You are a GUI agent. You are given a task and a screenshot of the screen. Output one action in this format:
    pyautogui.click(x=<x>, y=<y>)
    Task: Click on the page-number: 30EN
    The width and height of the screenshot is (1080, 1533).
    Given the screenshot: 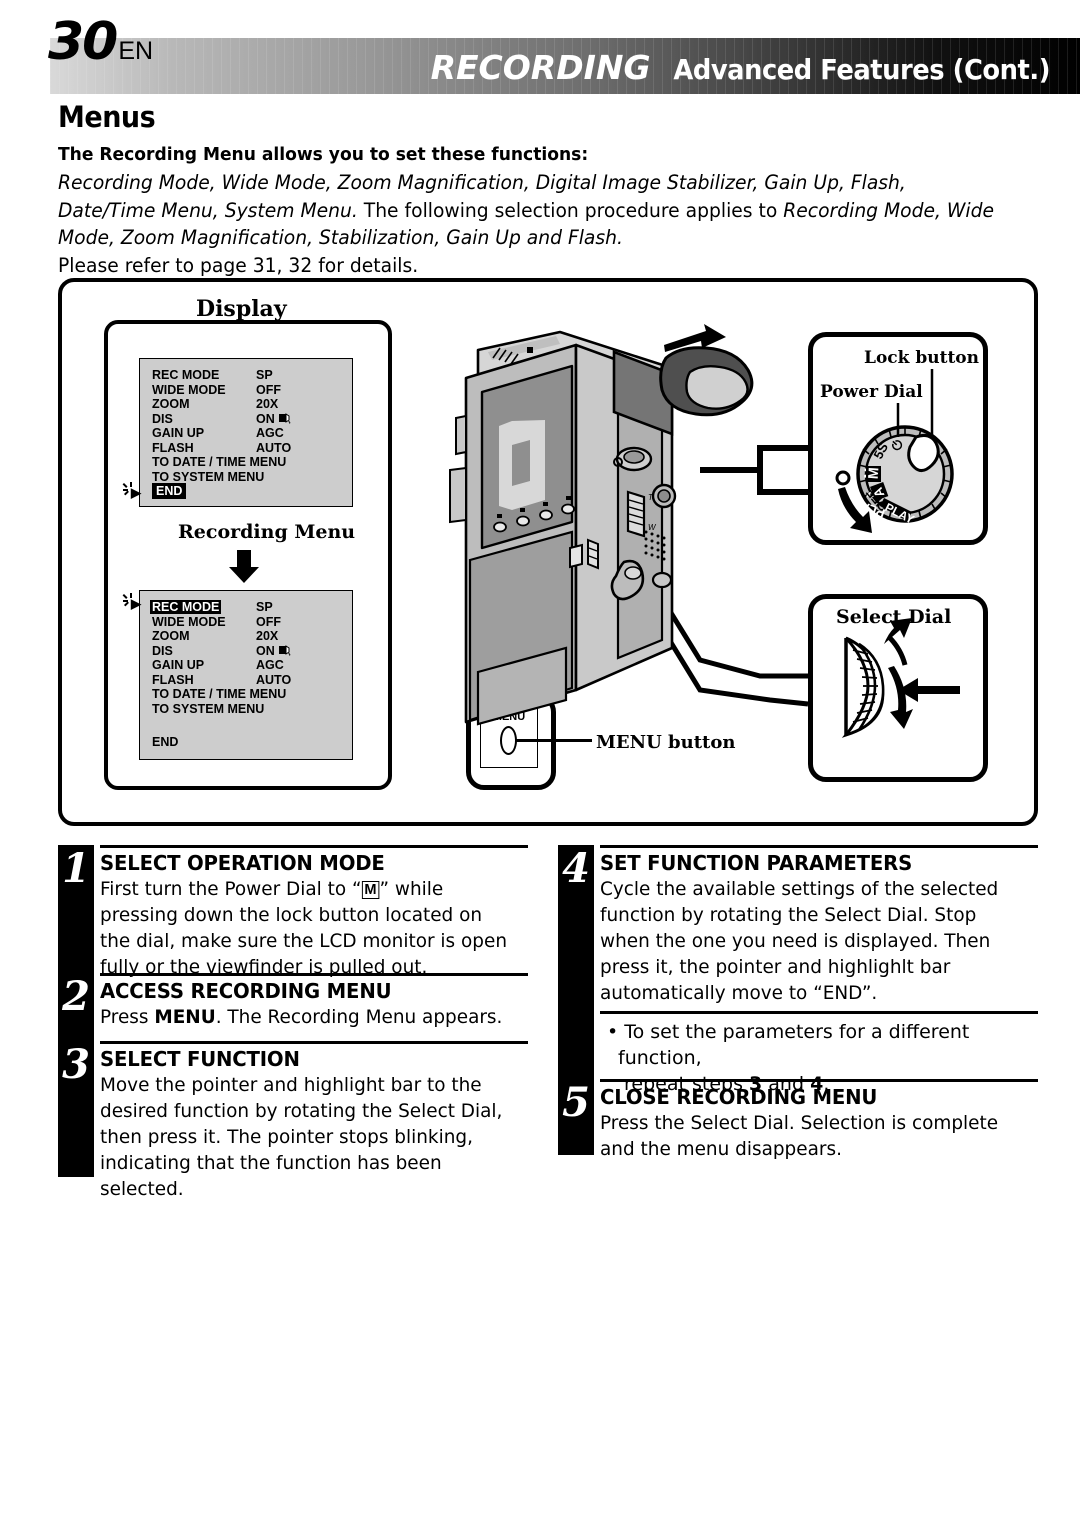 What is the action you would take?
    pyautogui.click(x=100, y=46)
    